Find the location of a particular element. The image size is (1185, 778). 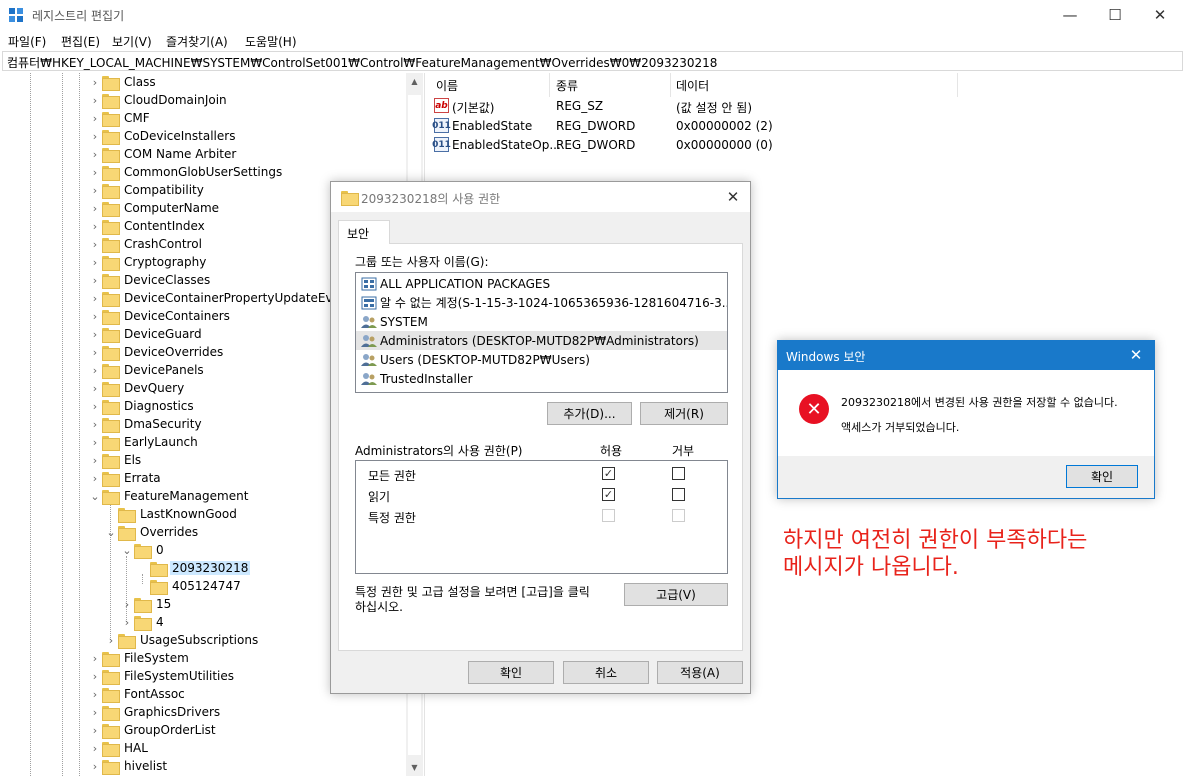

menu-help: 도움말(H) is located at coordinates (271, 41).